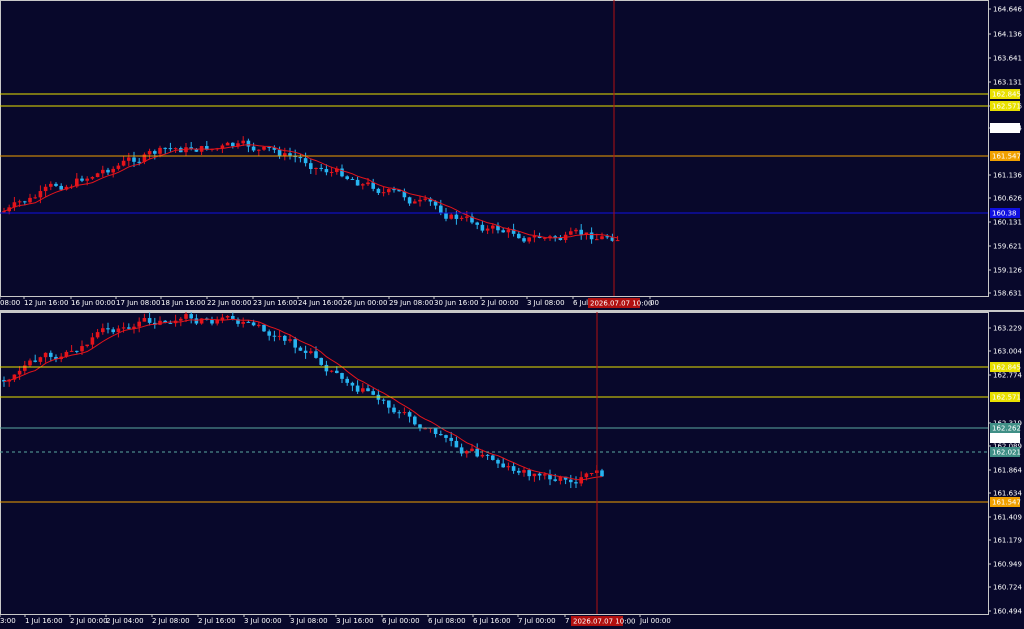 This screenshot has height=629, width=1024. I want to click on top-time-label: 24 Jun 16:00, so click(320, 303).